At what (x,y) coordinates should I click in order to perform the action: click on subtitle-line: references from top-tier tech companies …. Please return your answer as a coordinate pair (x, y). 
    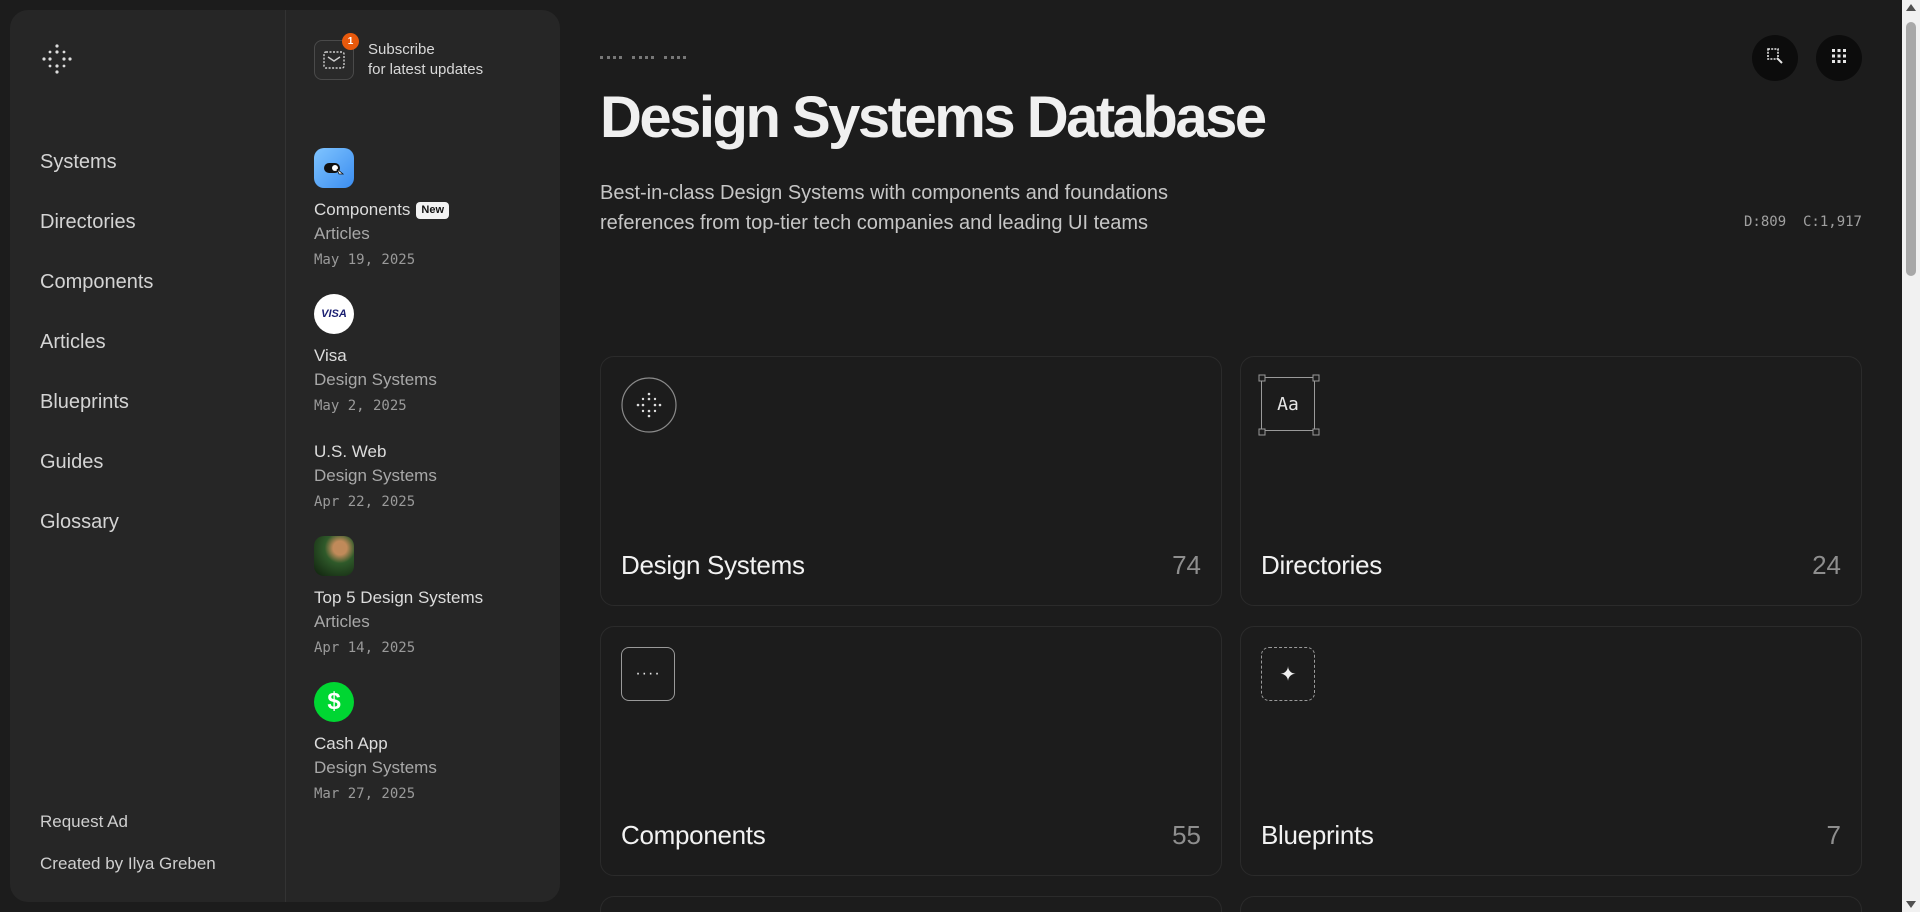
    Looking at the image, I should click on (874, 223).